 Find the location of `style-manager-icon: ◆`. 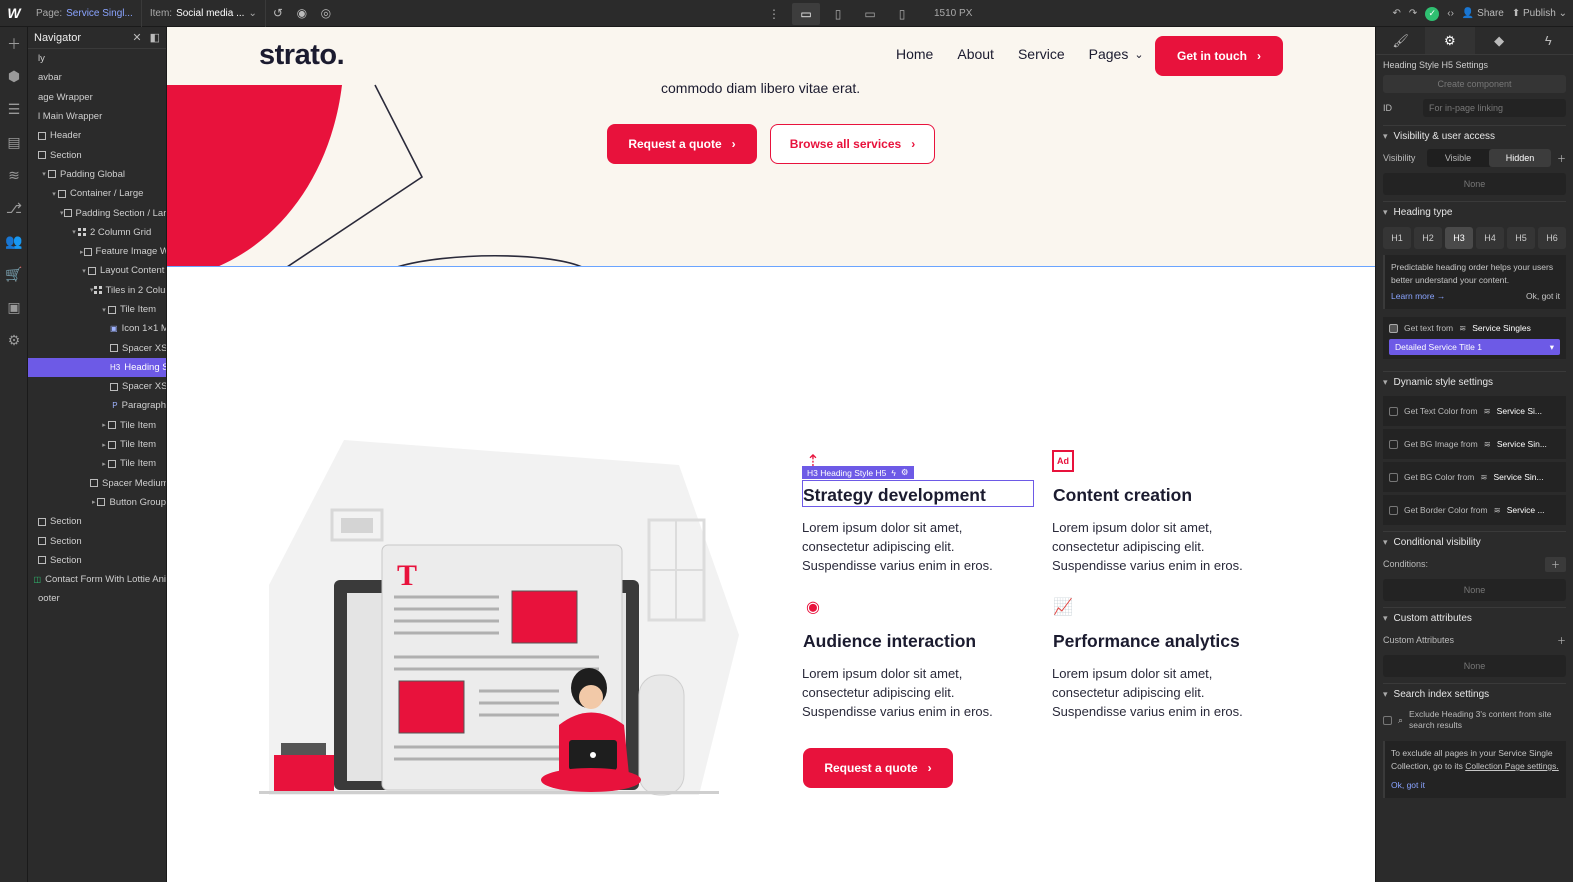

style-manager-icon: ◆ is located at coordinates (1499, 40).